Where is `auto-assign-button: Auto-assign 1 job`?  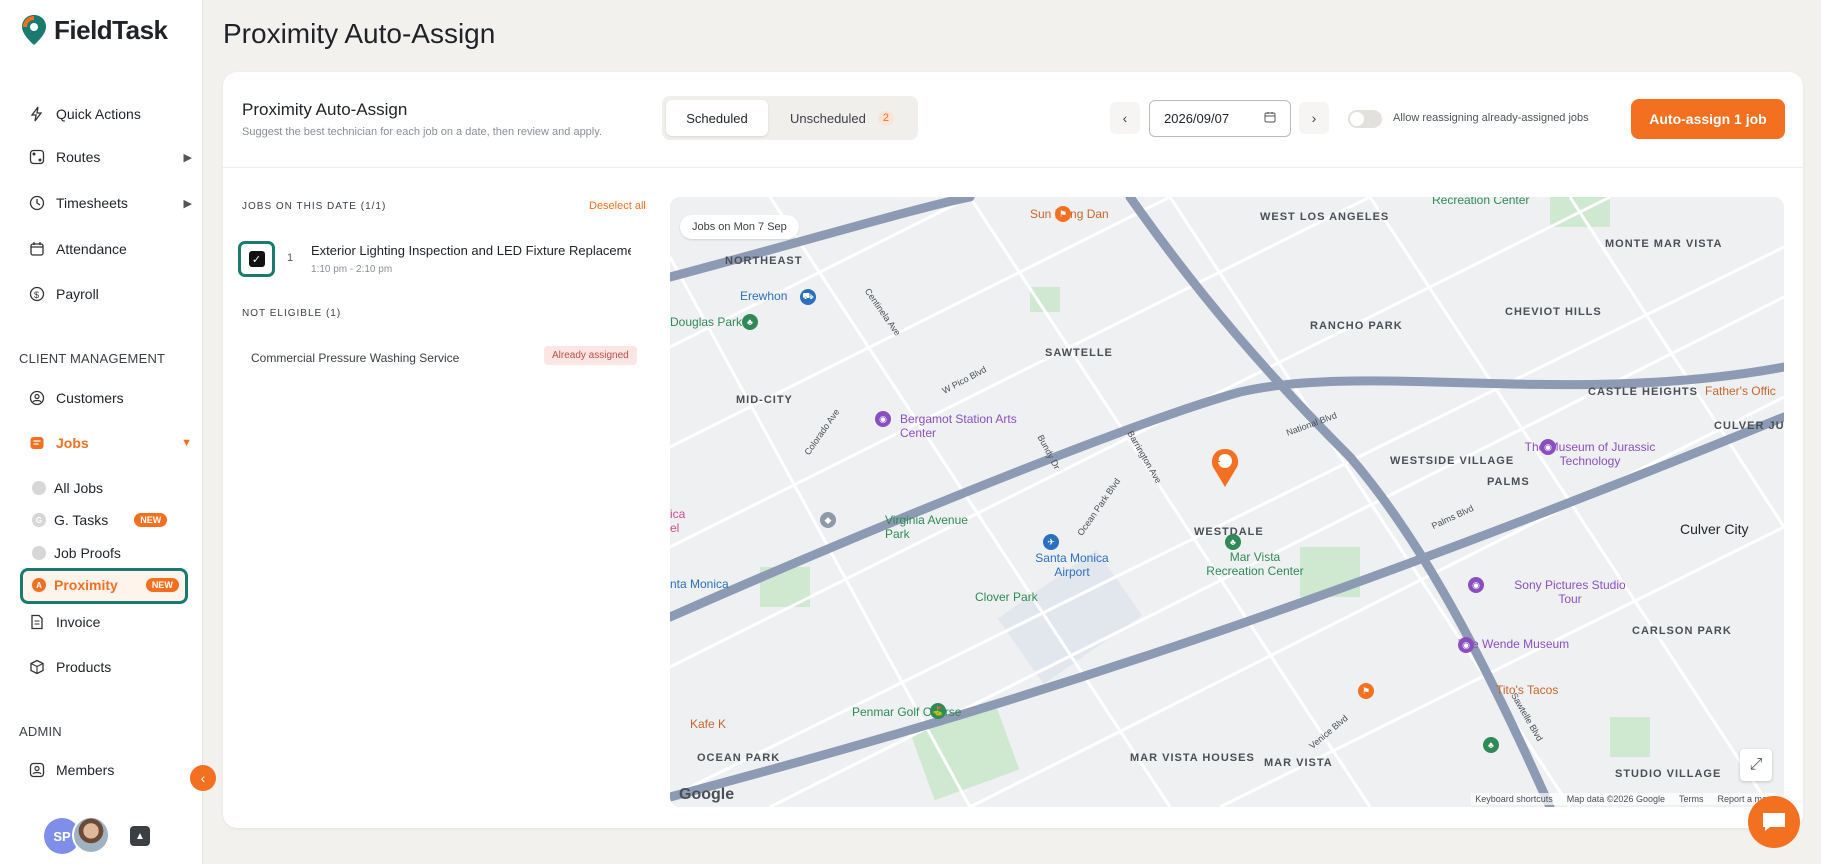
auto-assign-button: Auto-assign 1 job is located at coordinates (1708, 119).